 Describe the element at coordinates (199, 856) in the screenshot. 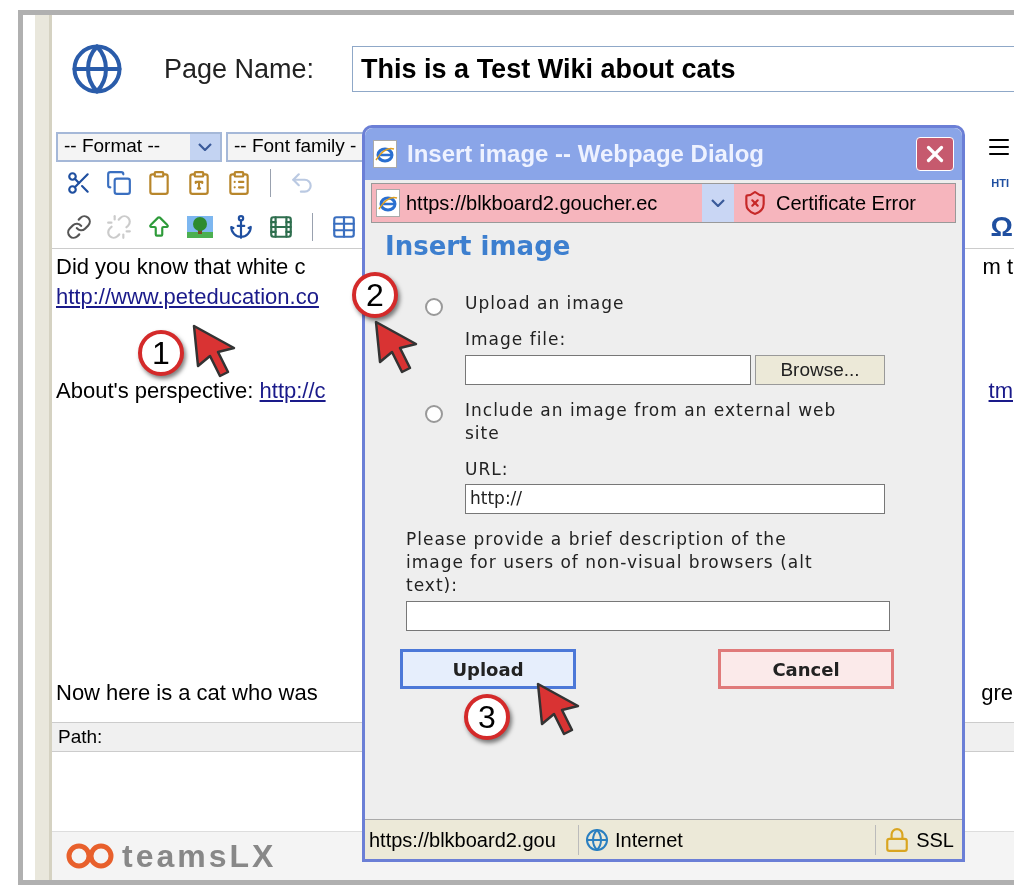

I see `logo-text: teamsLX` at that location.